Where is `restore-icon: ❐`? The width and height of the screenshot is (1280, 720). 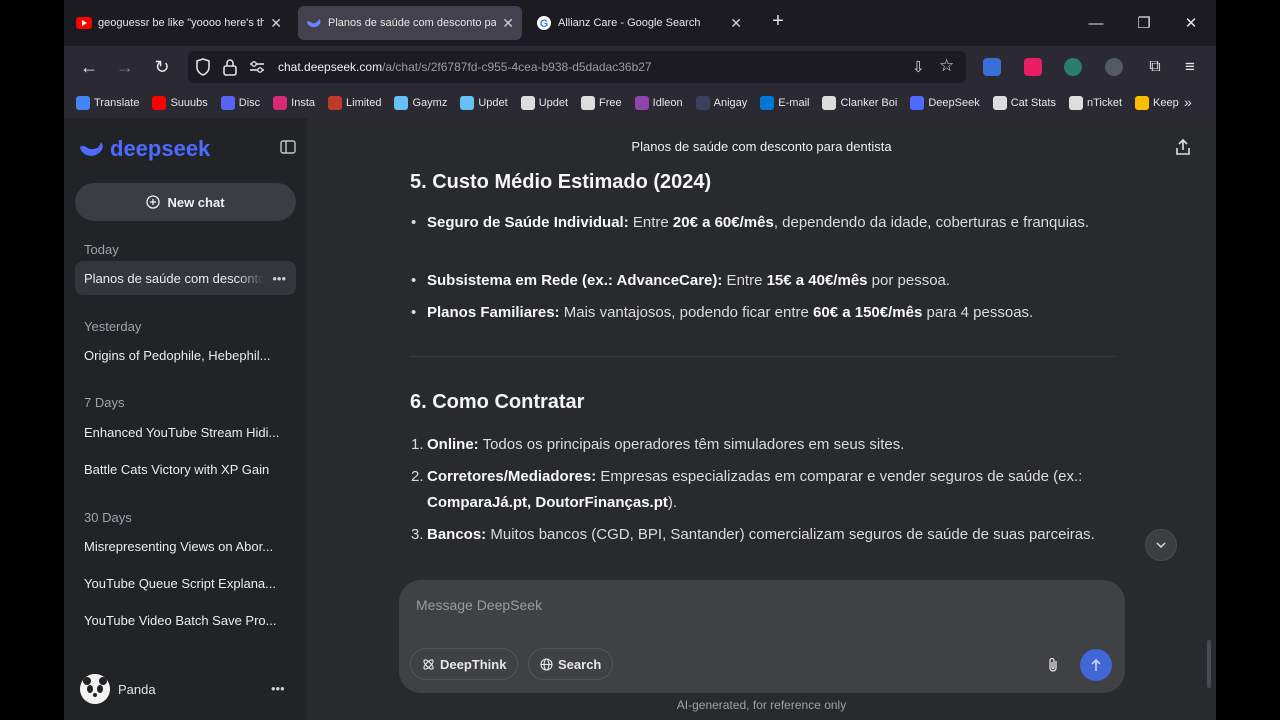
restore-icon: ❐ is located at coordinates (1144, 23).